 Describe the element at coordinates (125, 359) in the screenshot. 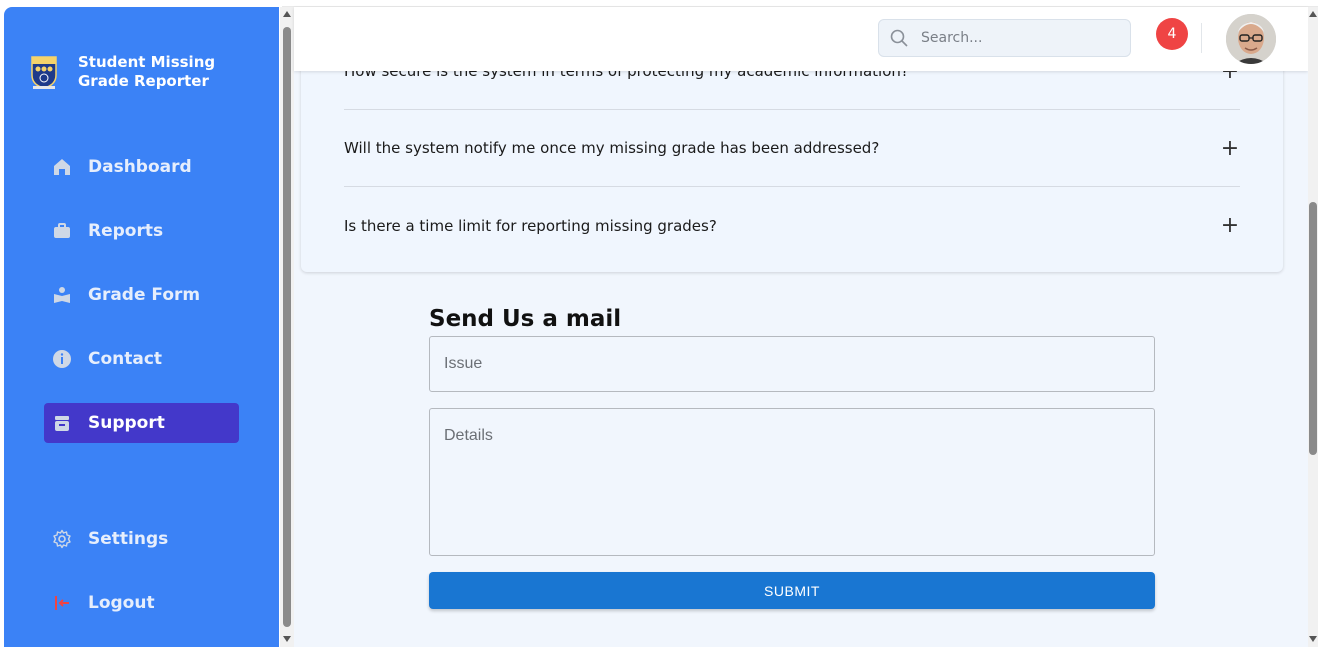

I see `sidebar-item-label: Contact` at that location.